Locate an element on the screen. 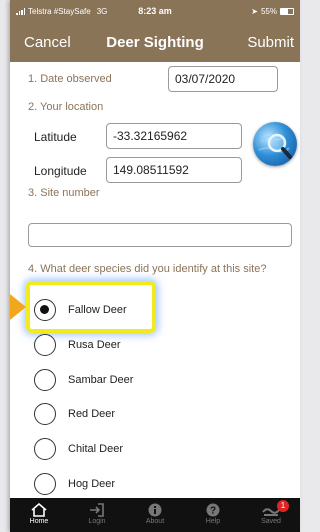  site-number-field is located at coordinates (160, 235).